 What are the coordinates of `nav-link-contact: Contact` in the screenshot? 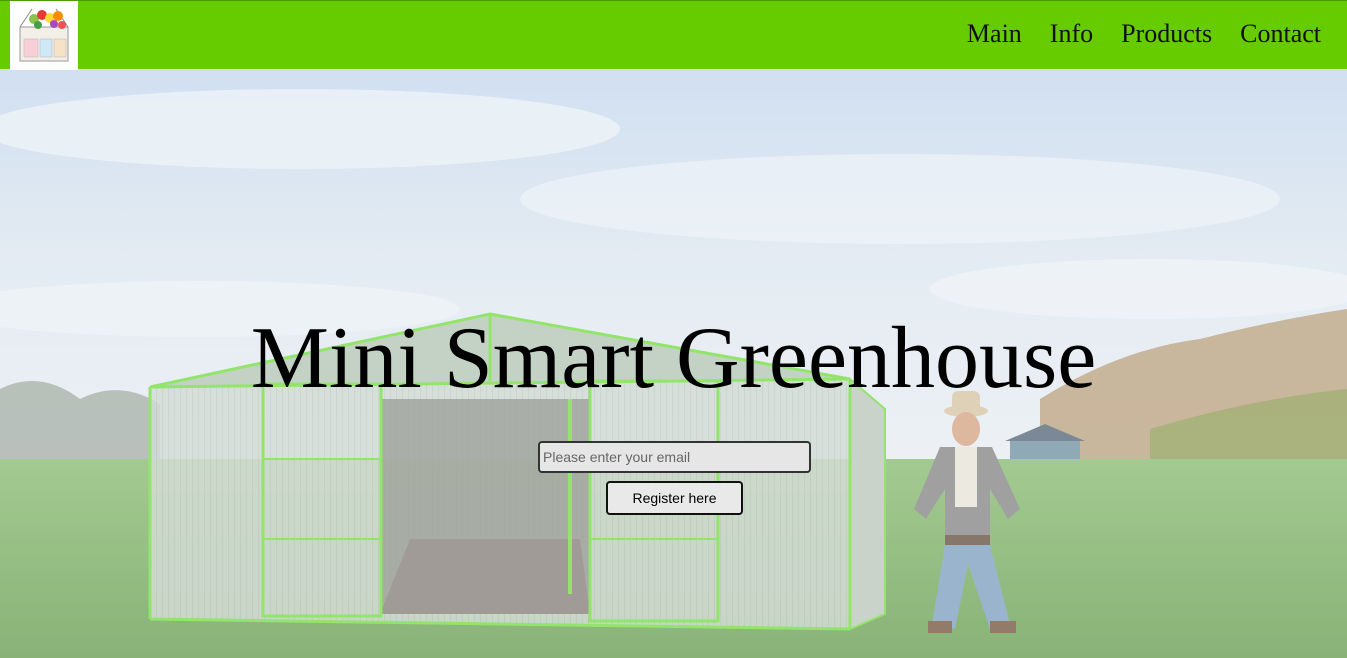 It's located at (1280, 34).